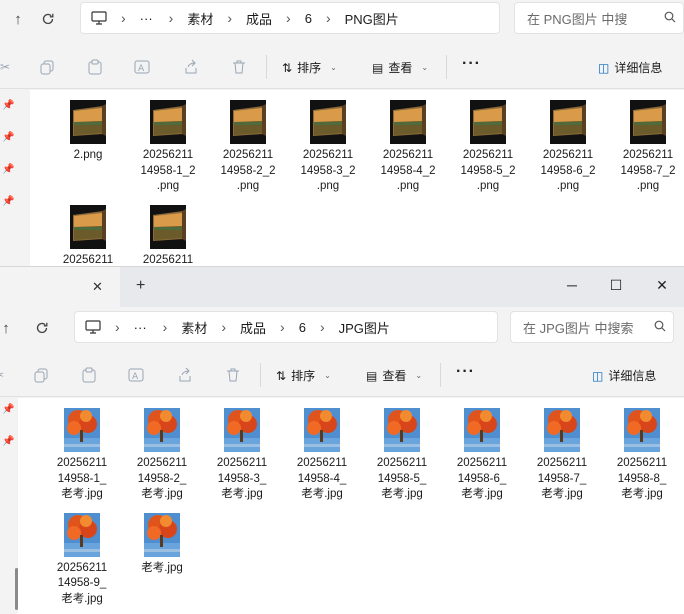 The width and height of the screenshot is (684, 614). I want to click on file-item: 20256211 14958-8_ 老考.jpg, so click(642, 453).